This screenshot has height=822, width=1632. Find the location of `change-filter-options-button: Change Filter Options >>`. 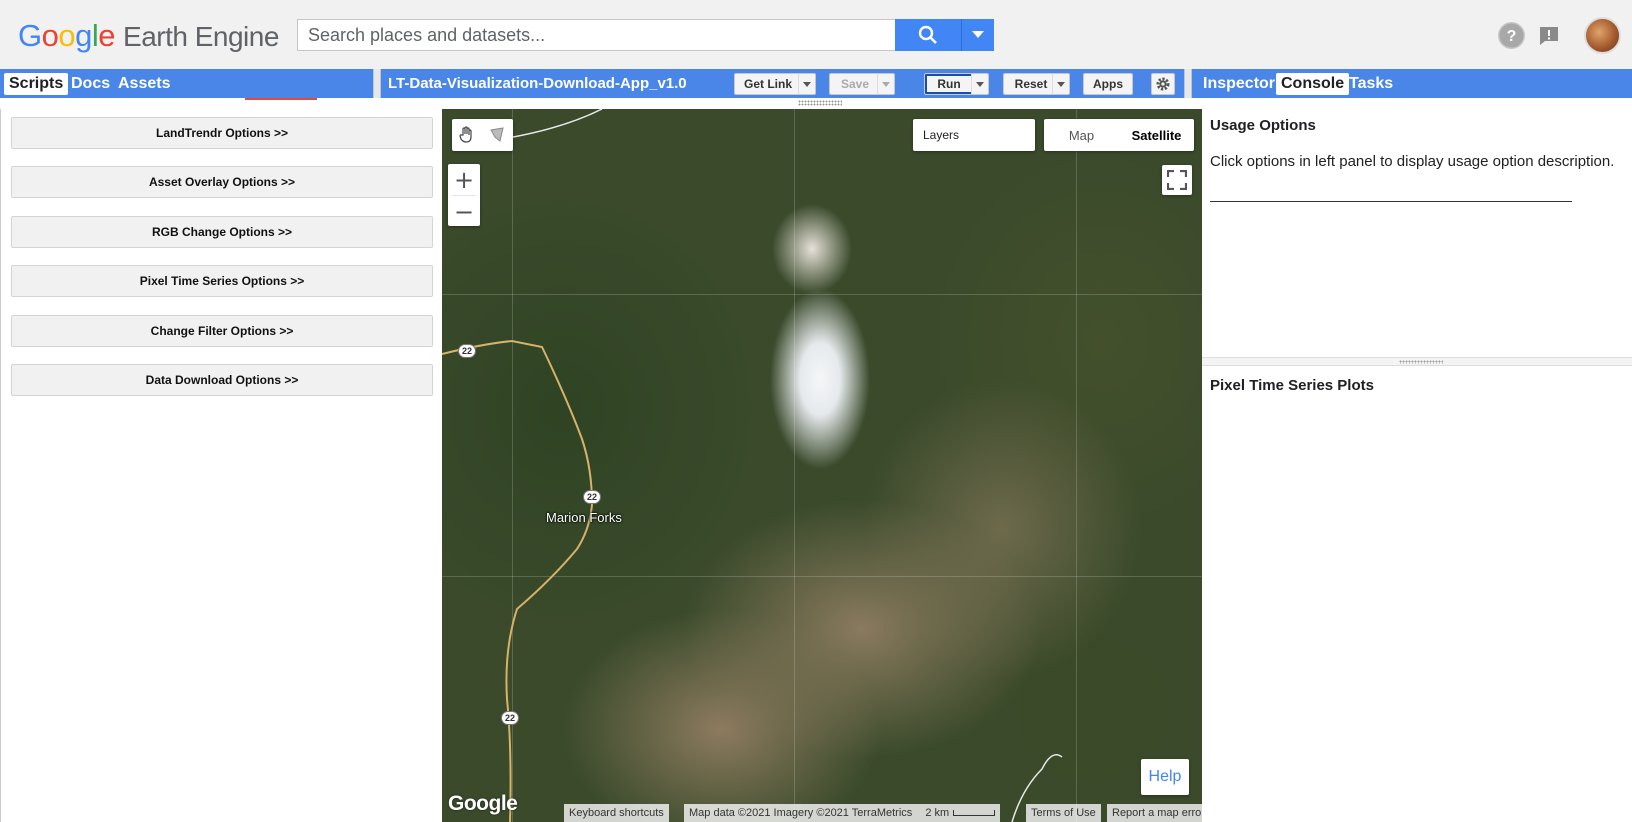

change-filter-options-button: Change Filter Options >> is located at coordinates (222, 331).